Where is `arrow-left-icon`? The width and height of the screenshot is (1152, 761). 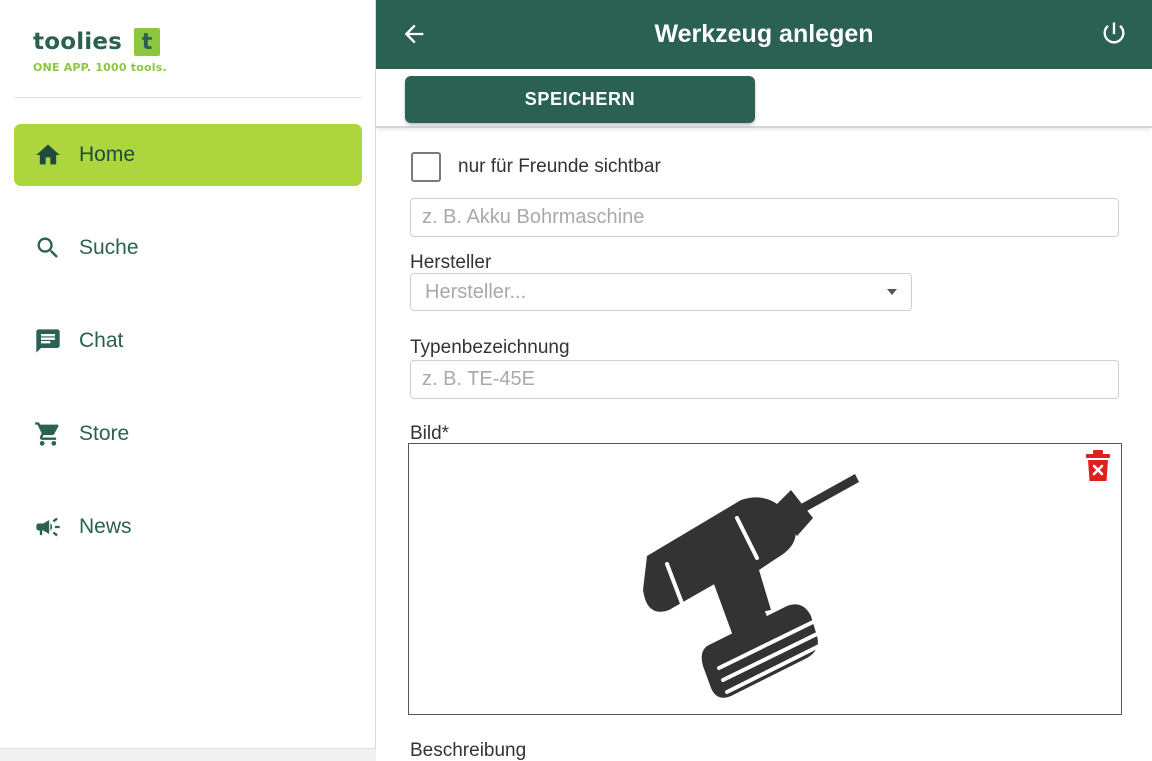 arrow-left-icon is located at coordinates (414, 34).